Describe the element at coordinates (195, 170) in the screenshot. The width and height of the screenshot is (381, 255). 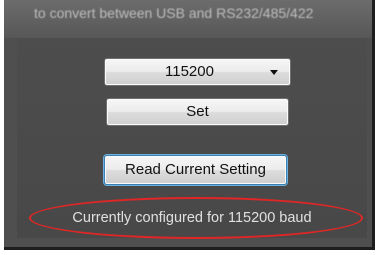
I see `read-current-setting-button: Read Current Setting` at that location.